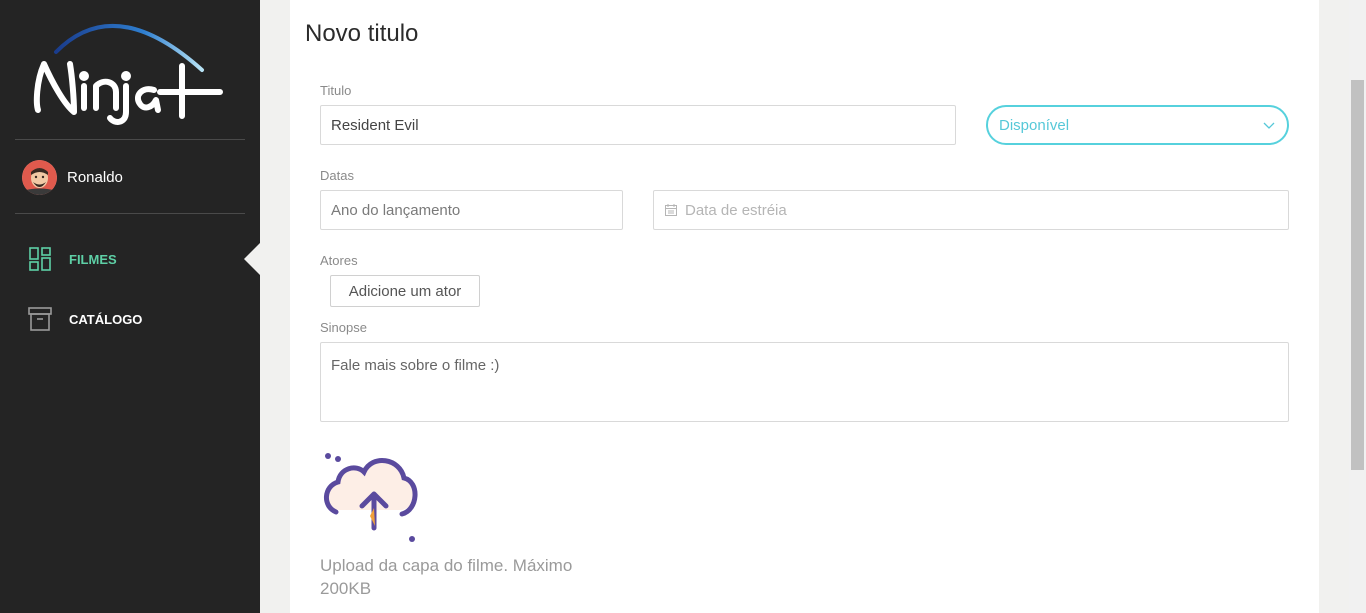 This screenshot has width=1366, height=613. I want to click on sidebar-item-label: CATÁLOGO, so click(106, 319).